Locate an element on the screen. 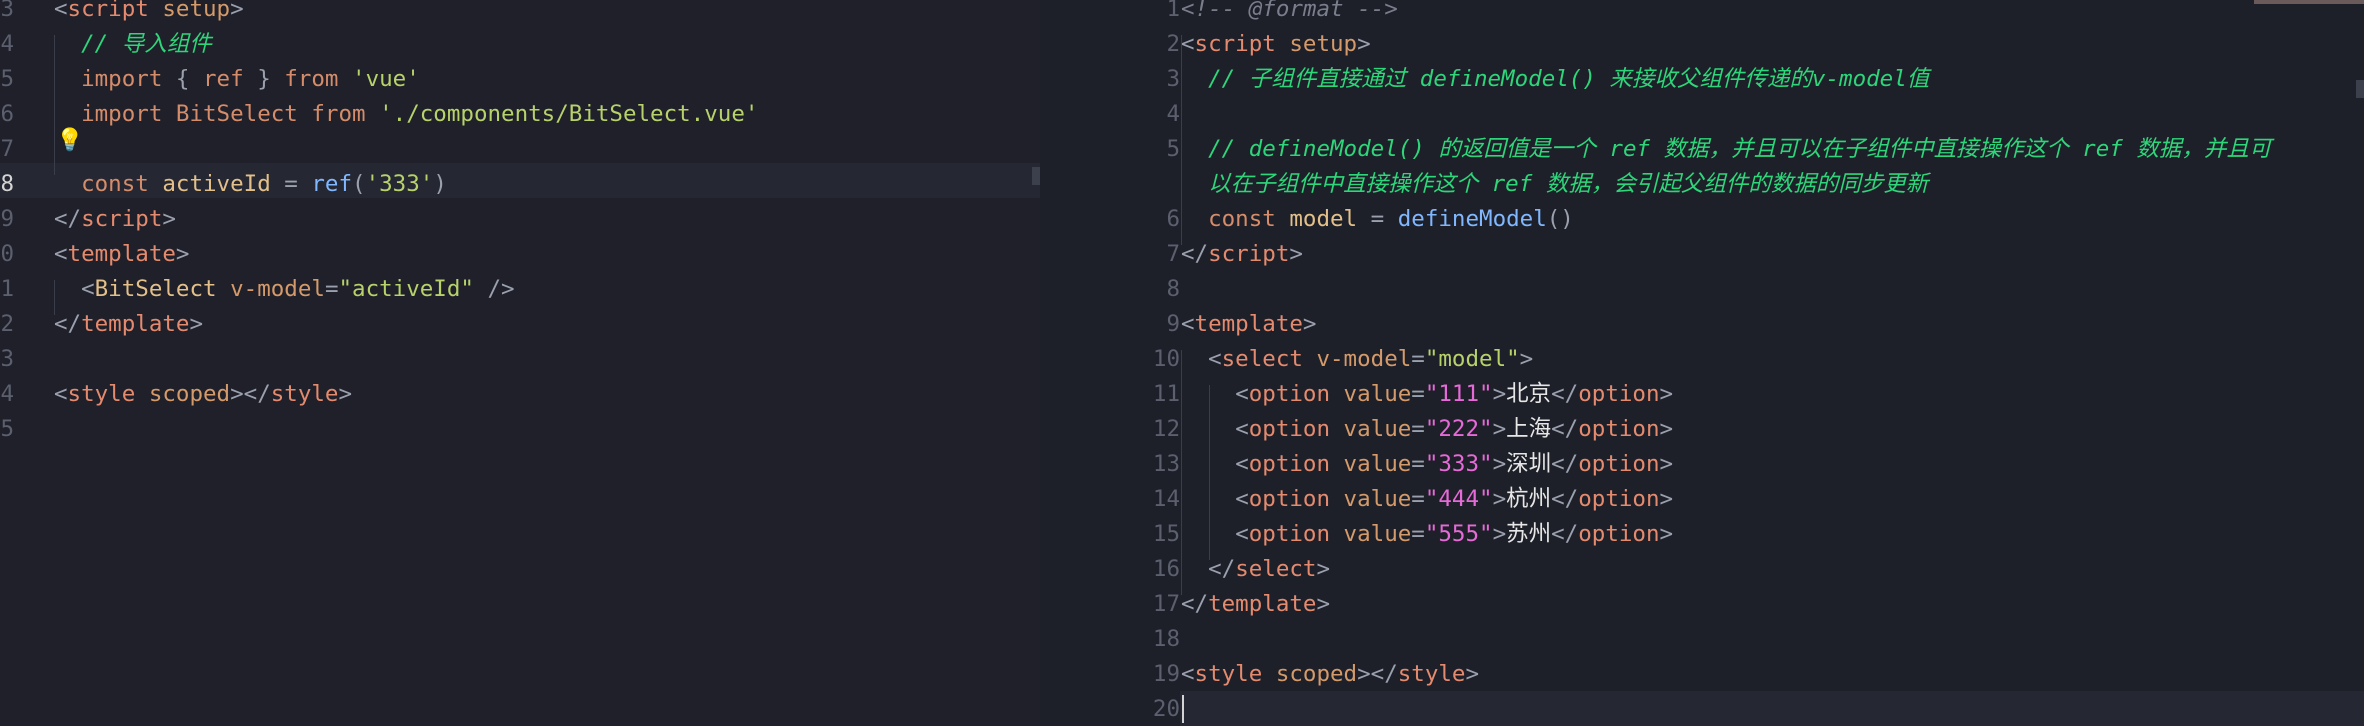 The height and width of the screenshot is (726, 2364). code-line: 8 const activeId = ref('333') is located at coordinates (520, 184).